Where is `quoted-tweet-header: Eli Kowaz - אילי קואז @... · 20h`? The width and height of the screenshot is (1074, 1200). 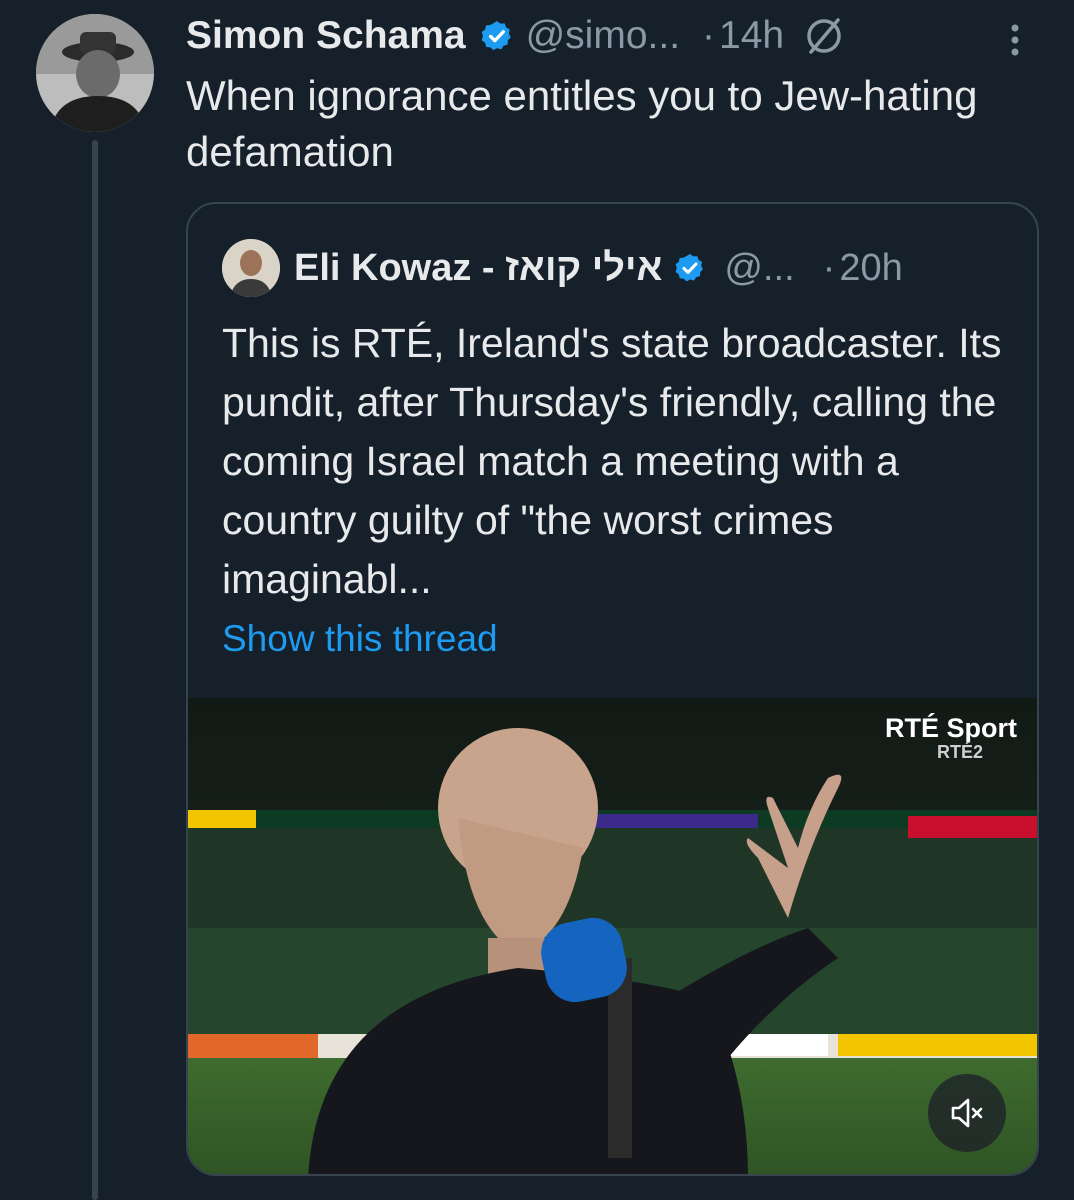 quoted-tweet-header: Eli Kowaz - אילי קואז @... · 20h is located at coordinates (562, 268).